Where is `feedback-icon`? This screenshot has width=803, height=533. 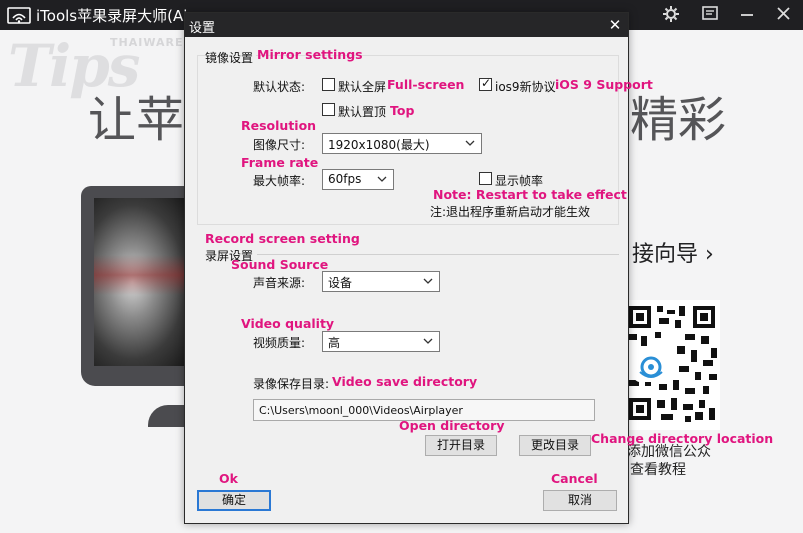 feedback-icon is located at coordinates (710, 14).